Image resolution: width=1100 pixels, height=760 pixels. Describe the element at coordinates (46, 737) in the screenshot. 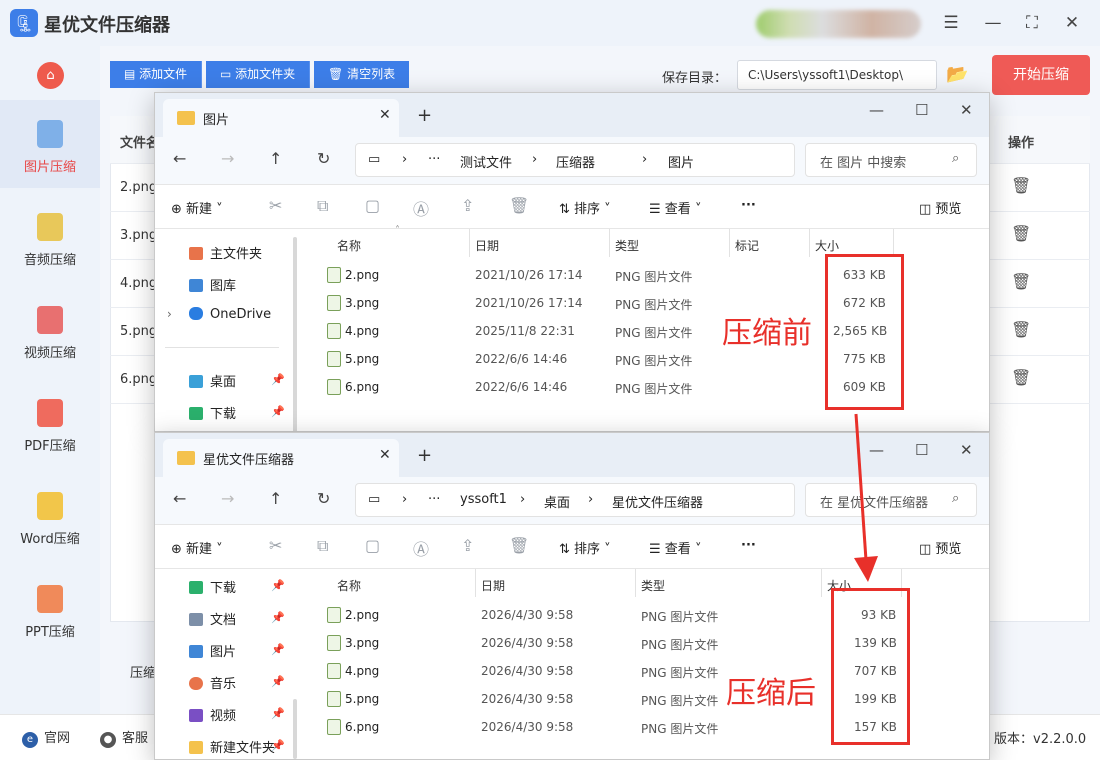

I see `website-link: e 官网` at that location.